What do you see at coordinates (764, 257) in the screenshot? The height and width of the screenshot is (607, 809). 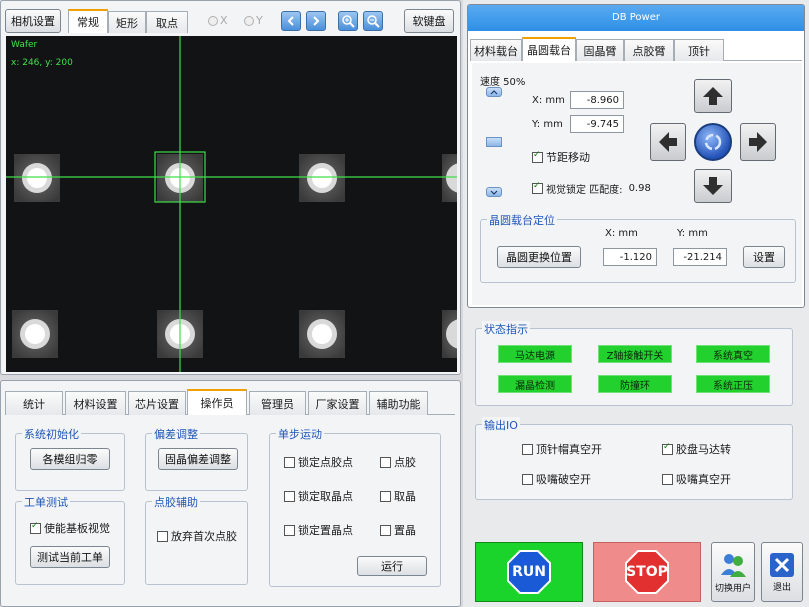 I see `wafer-set-button: 设置` at bounding box center [764, 257].